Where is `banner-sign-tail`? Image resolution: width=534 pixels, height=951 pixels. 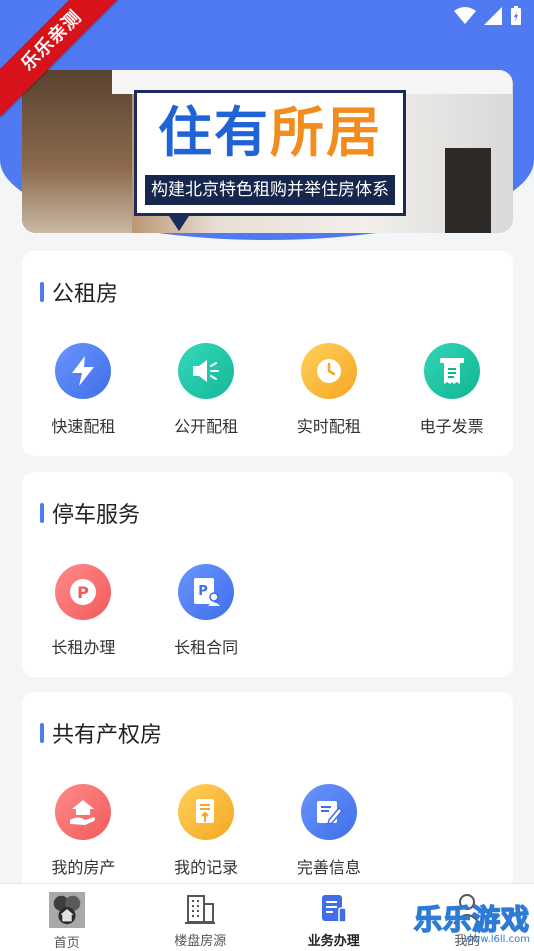 banner-sign-tail is located at coordinates (179, 222).